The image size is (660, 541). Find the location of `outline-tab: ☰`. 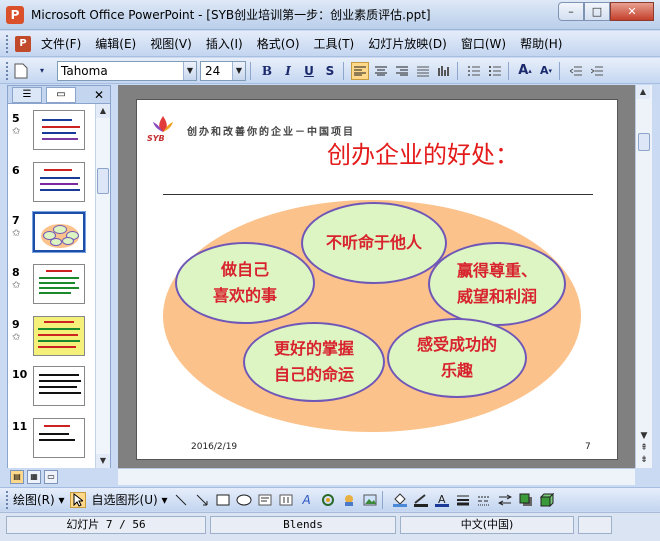

outline-tab: ☰ is located at coordinates (27, 94).